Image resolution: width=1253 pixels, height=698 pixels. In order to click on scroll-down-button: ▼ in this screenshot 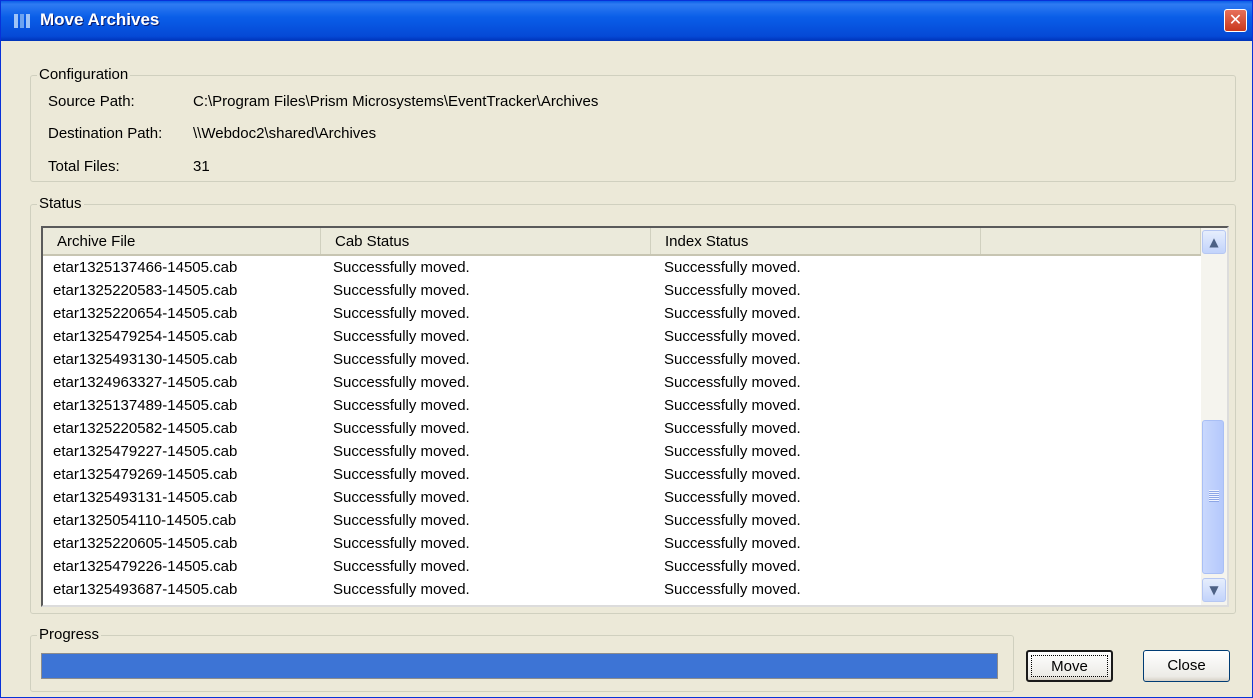, I will do `click(1214, 590)`.